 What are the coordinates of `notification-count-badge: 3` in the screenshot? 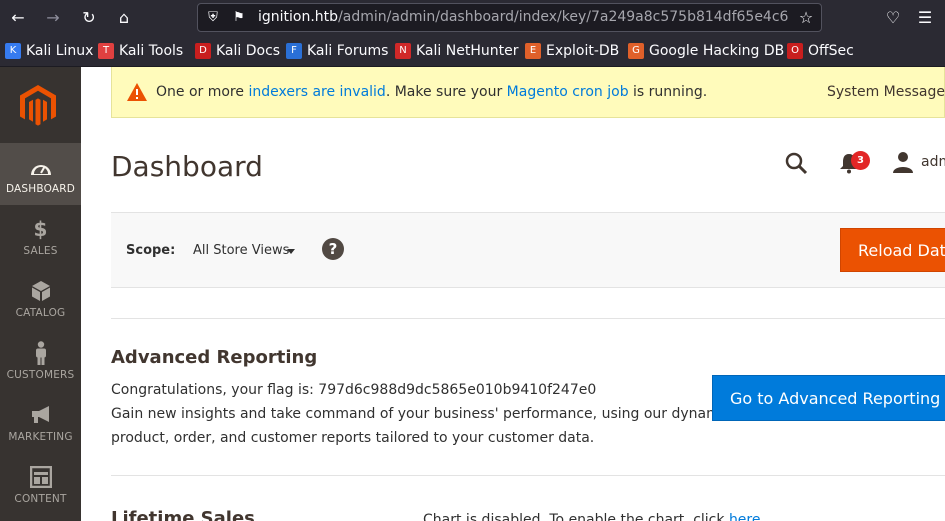 It's located at (860, 160).